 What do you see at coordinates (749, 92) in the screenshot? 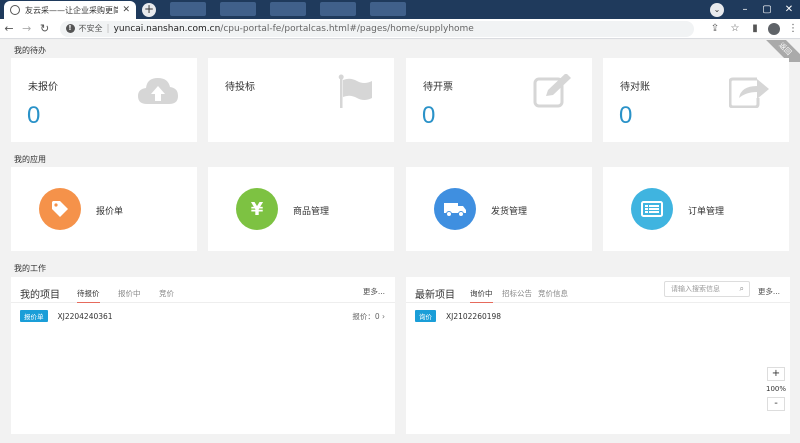
I see `share-icon` at bounding box center [749, 92].